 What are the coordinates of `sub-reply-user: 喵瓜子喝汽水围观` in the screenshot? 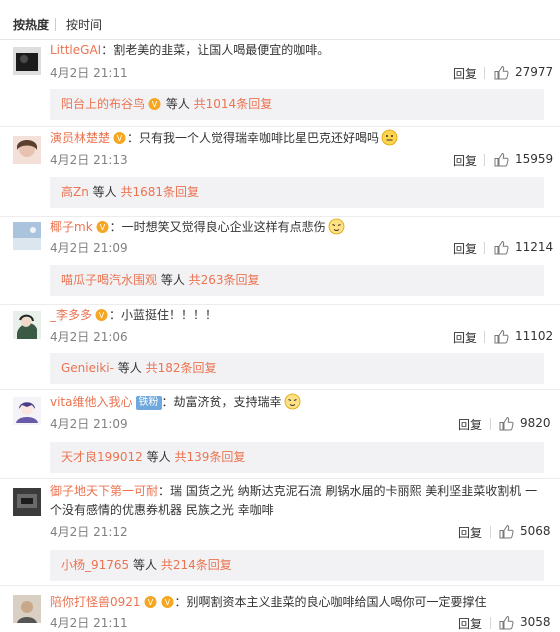 It's located at (109, 280).